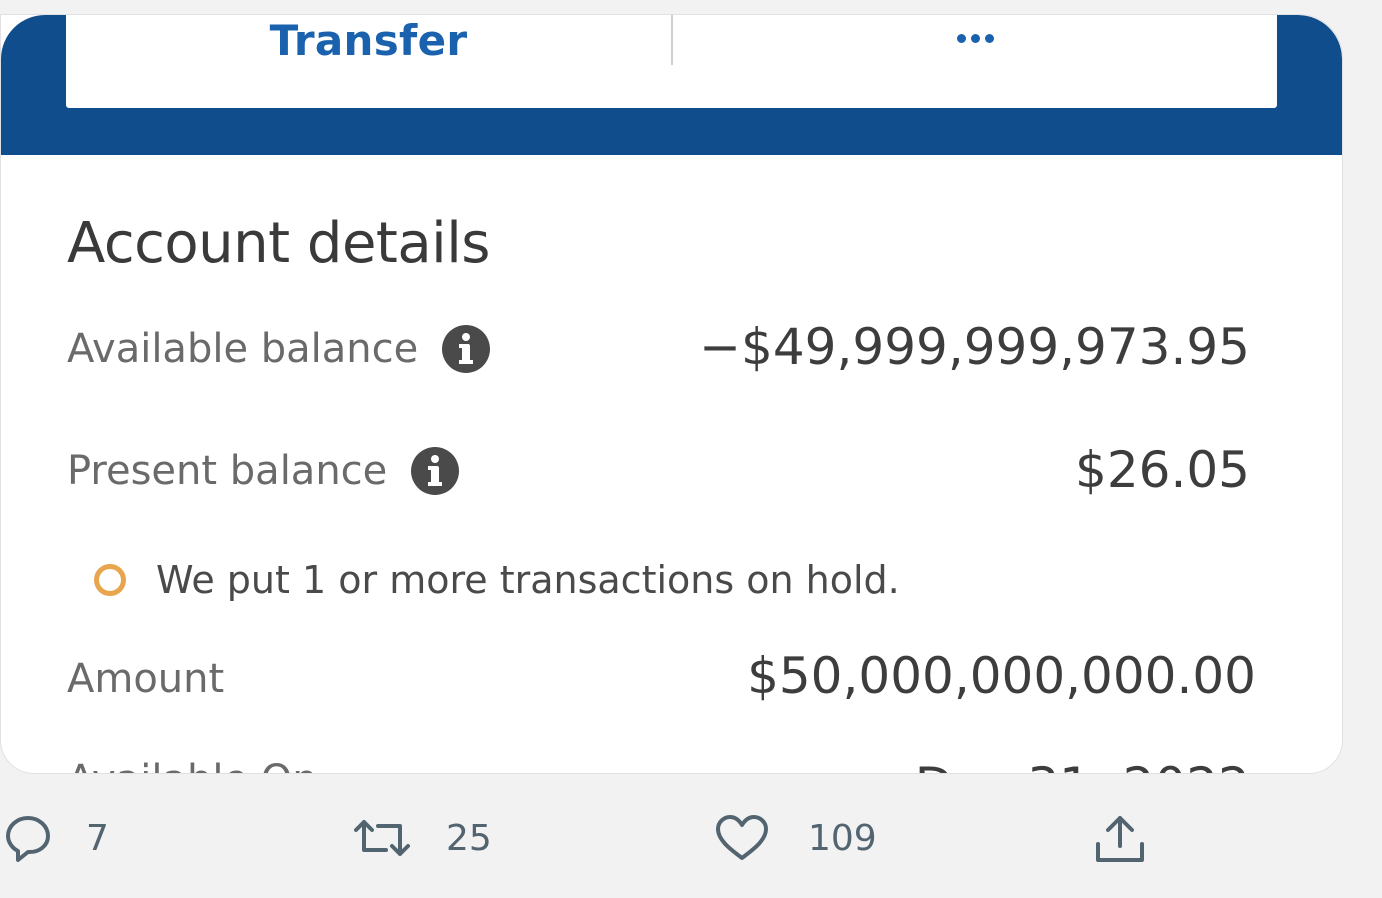  Describe the element at coordinates (1082, 765) in the screenshot. I see `available-on-value: Dec 31, 2022` at that location.